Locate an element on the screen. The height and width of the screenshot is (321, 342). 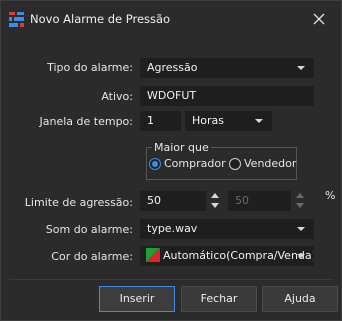
limite-label: Limite de agressão: is located at coordinates (78, 202).